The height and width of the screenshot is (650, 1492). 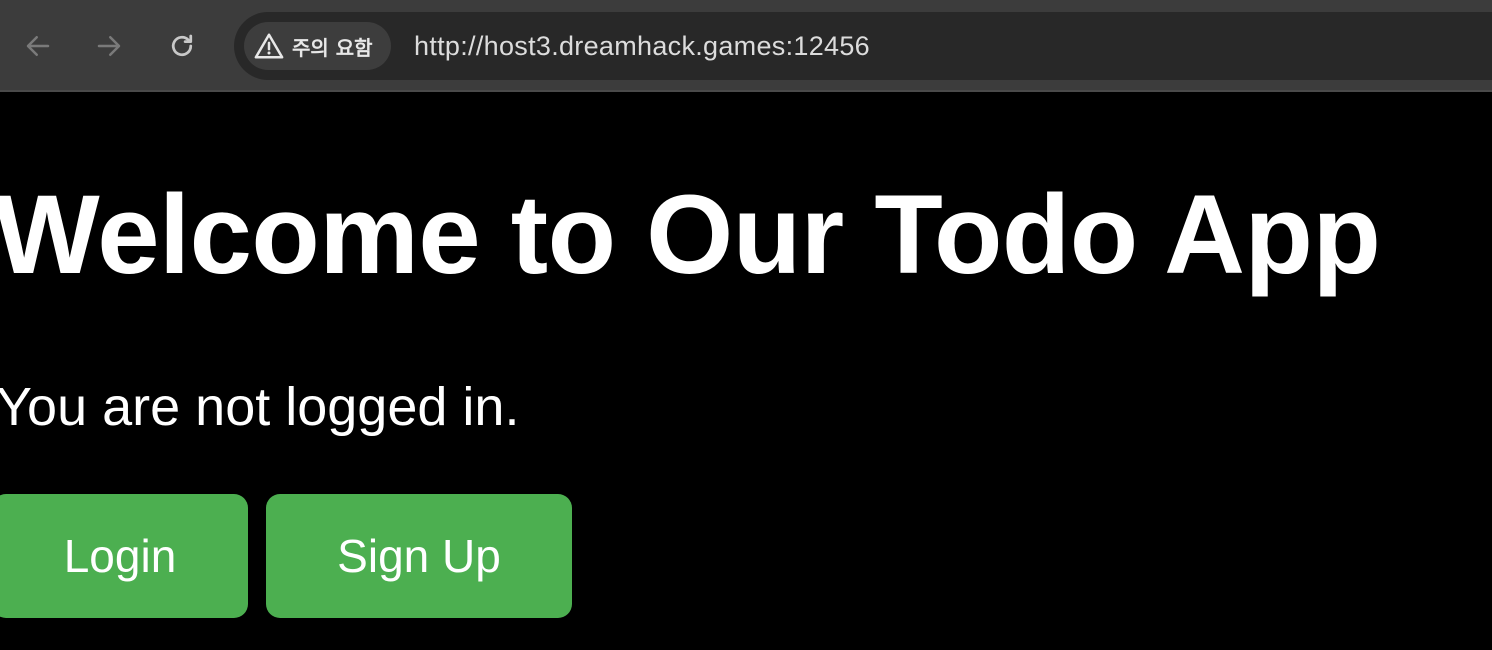 I want to click on reload-icon, so click(x=182, y=45).